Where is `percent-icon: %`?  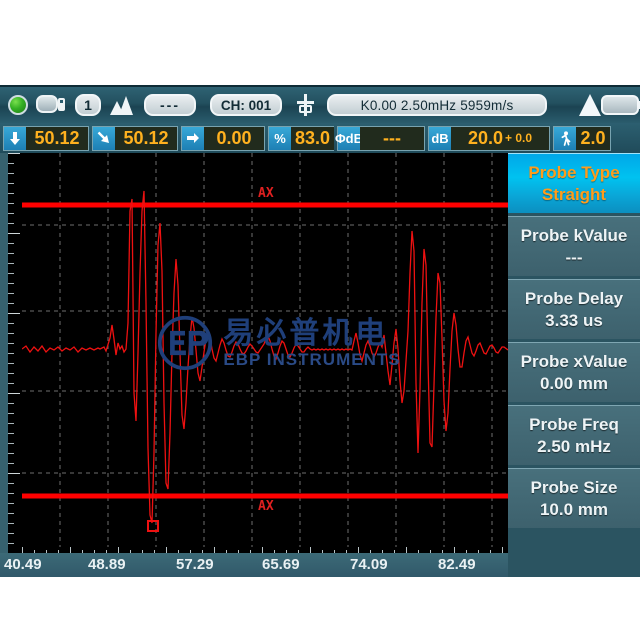 percent-icon: % is located at coordinates (280, 138).